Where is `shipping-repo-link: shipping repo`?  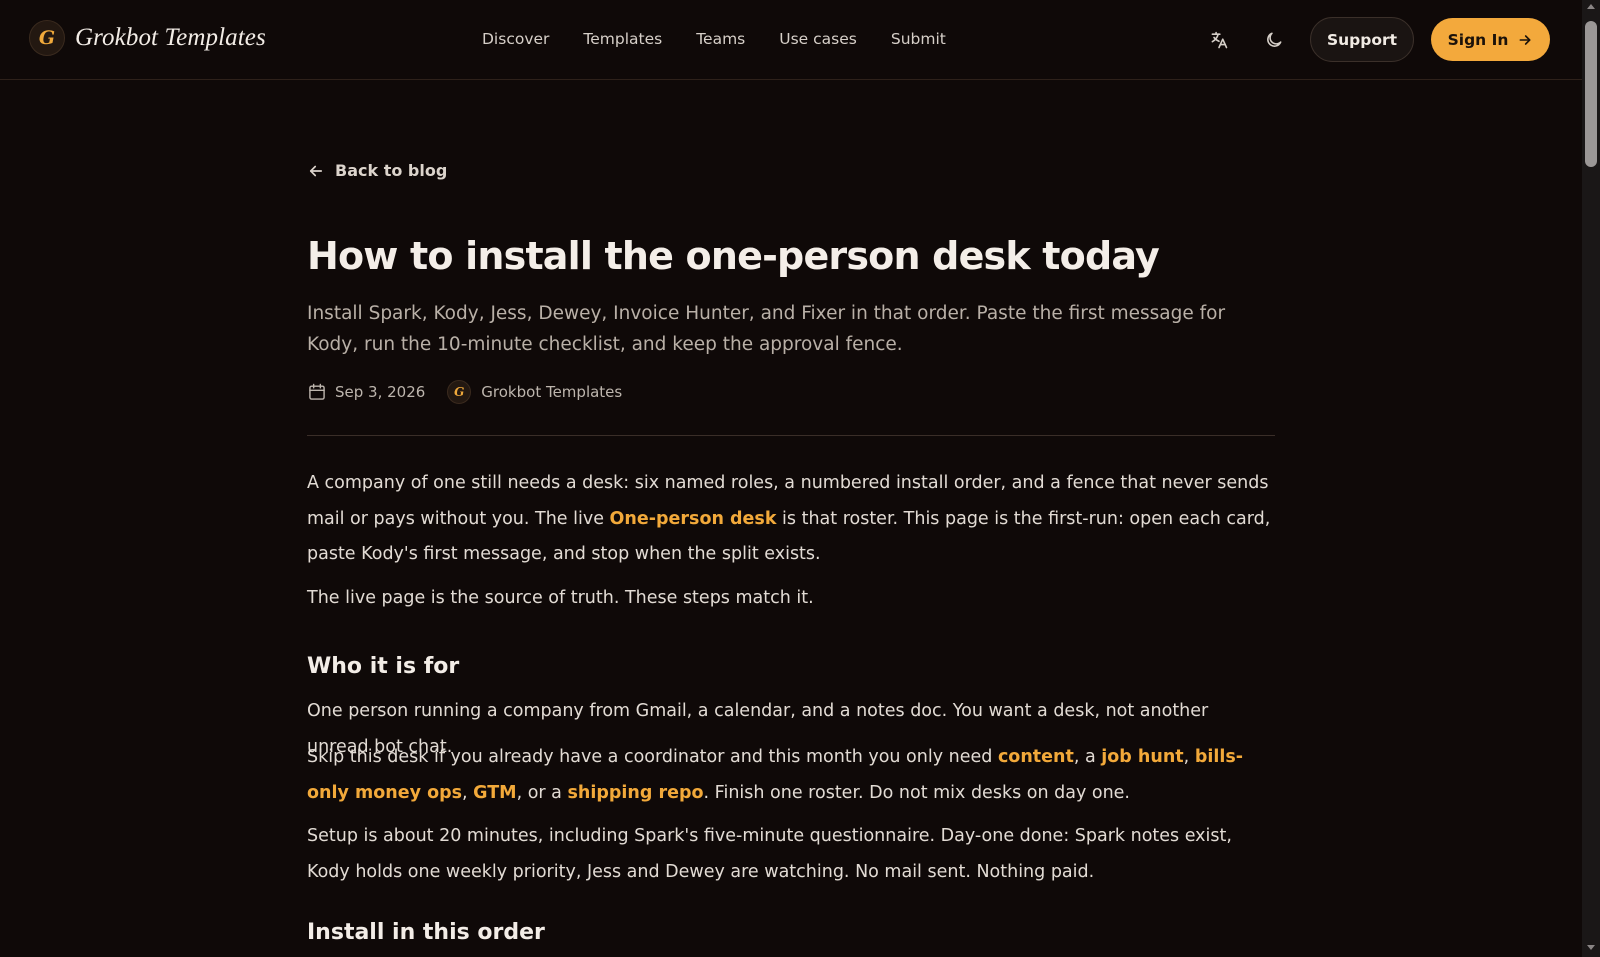
shipping-repo-link: shipping repo is located at coordinates (635, 793).